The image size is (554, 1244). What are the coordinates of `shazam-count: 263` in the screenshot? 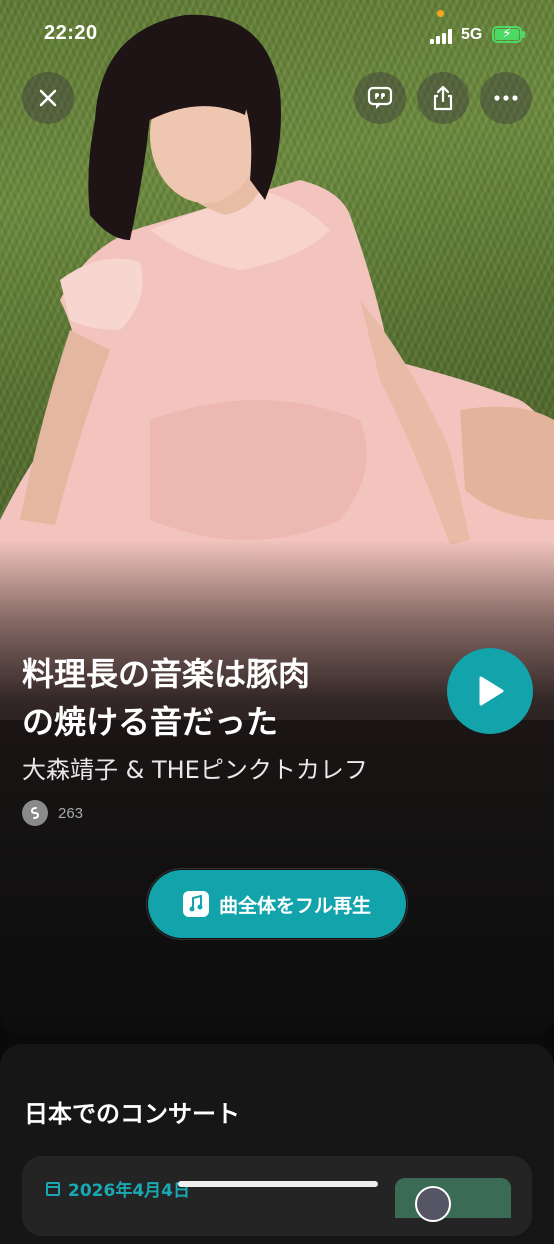 It's located at (71, 813).